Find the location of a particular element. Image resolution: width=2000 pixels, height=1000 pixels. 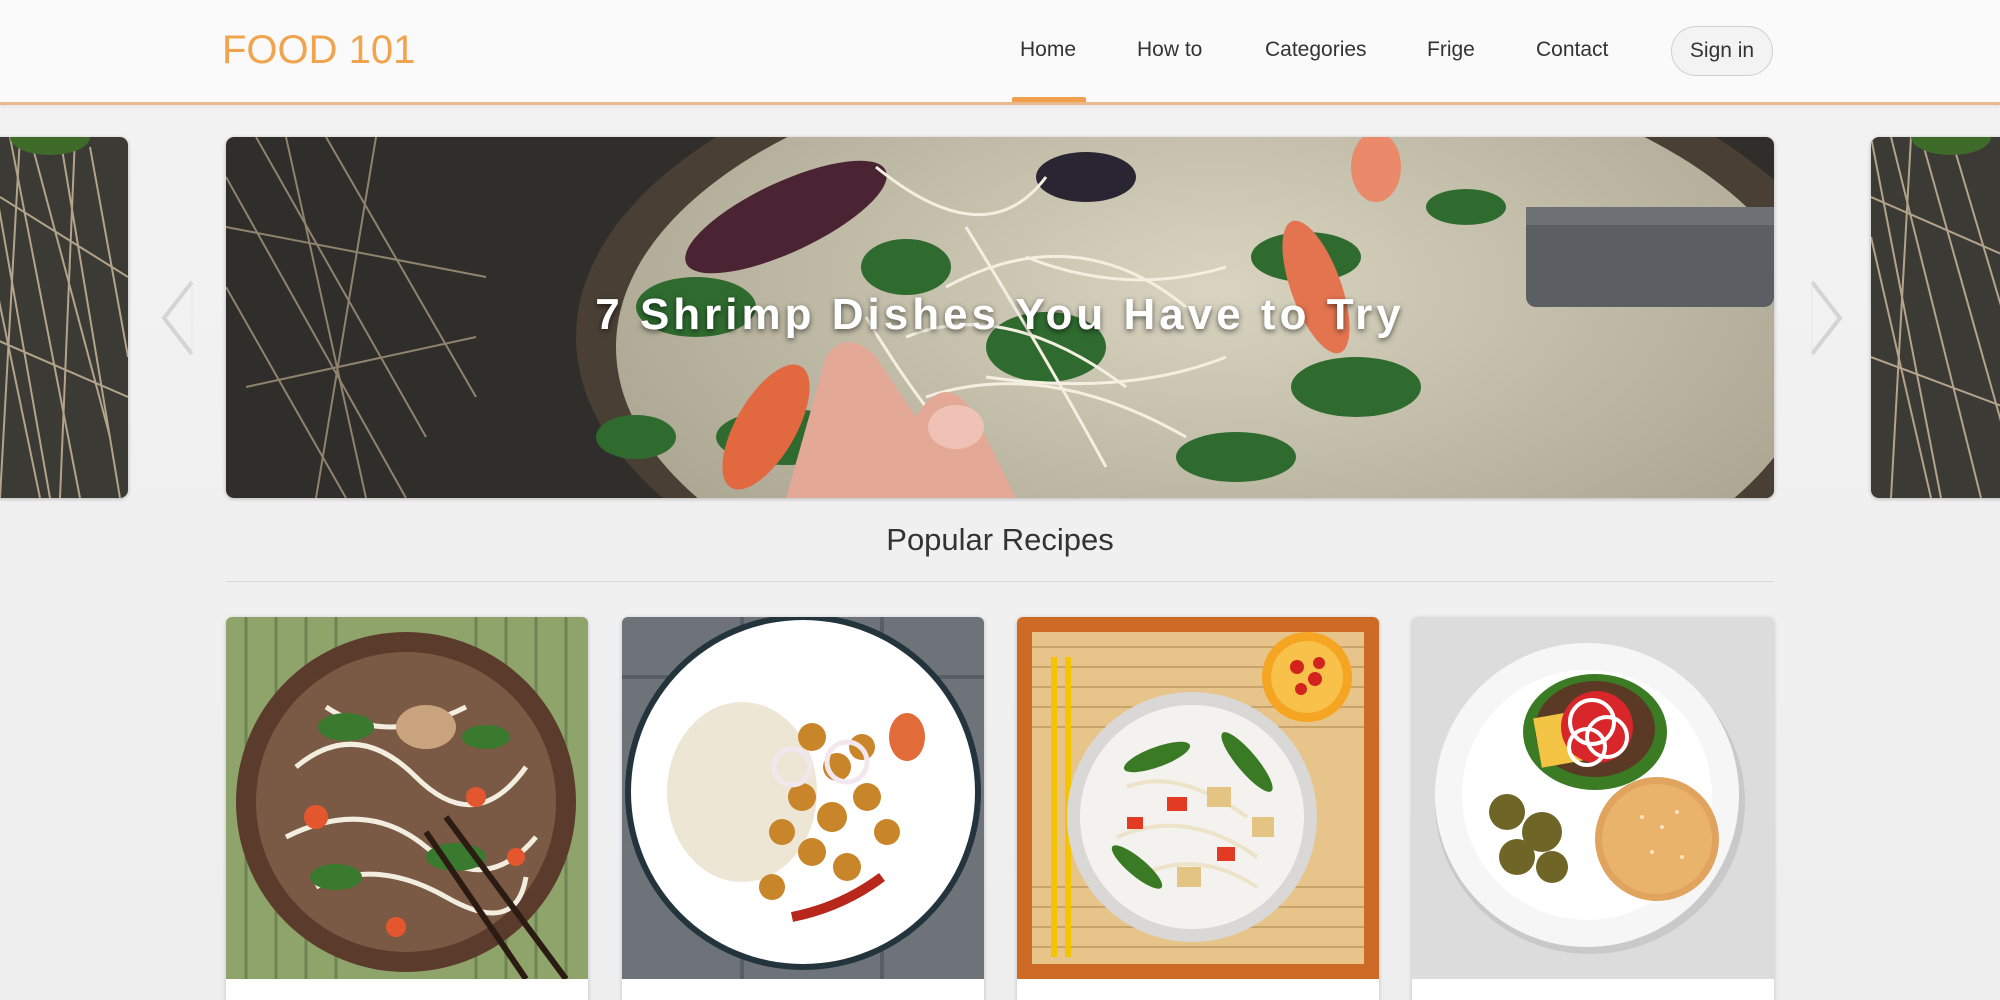

nav-home: Home is located at coordinates (1048, 50).